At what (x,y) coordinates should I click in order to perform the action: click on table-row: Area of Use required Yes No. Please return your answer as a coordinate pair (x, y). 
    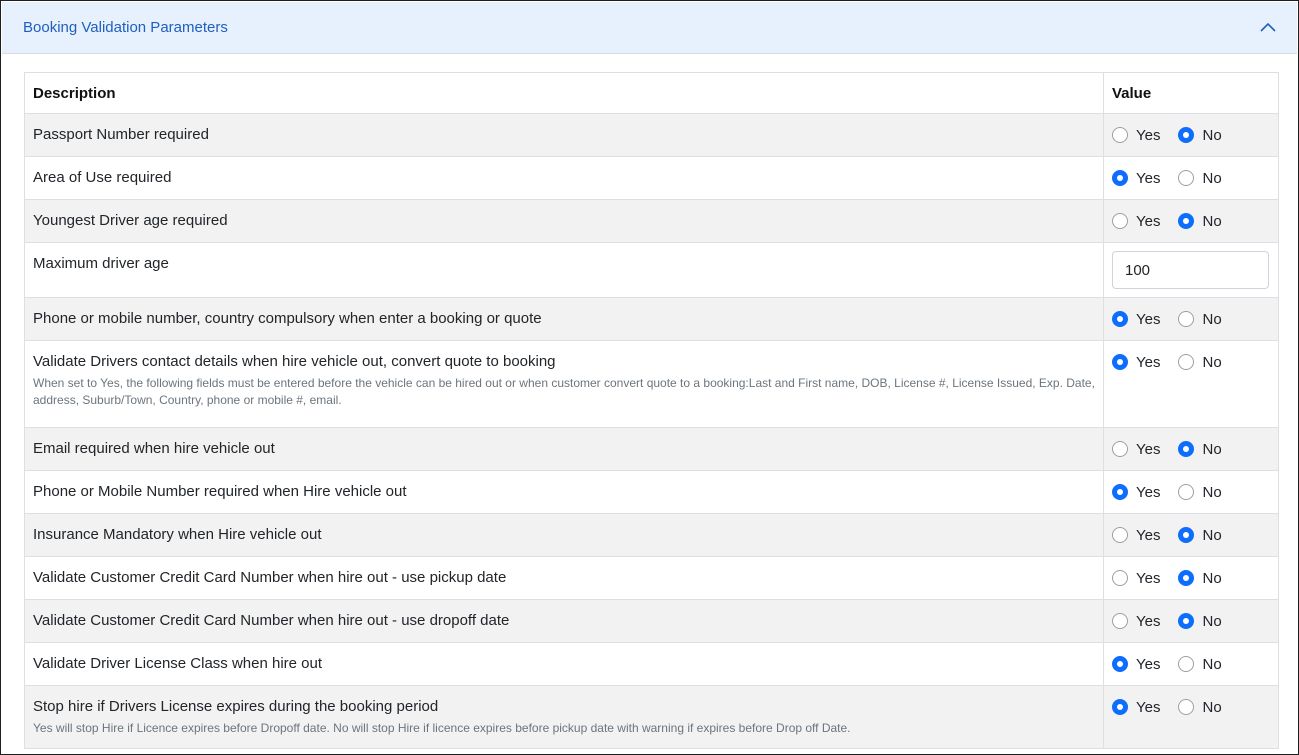
    Looking at the image, I should click on (651, 178).